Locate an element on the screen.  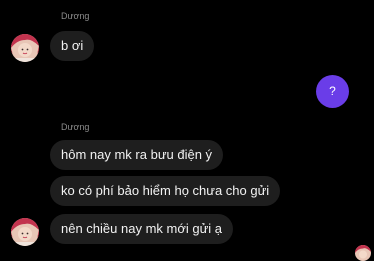
message-bubble: ko có phí bảo hiểm họ chưa cho gửi is located at coordinates (165, 191).